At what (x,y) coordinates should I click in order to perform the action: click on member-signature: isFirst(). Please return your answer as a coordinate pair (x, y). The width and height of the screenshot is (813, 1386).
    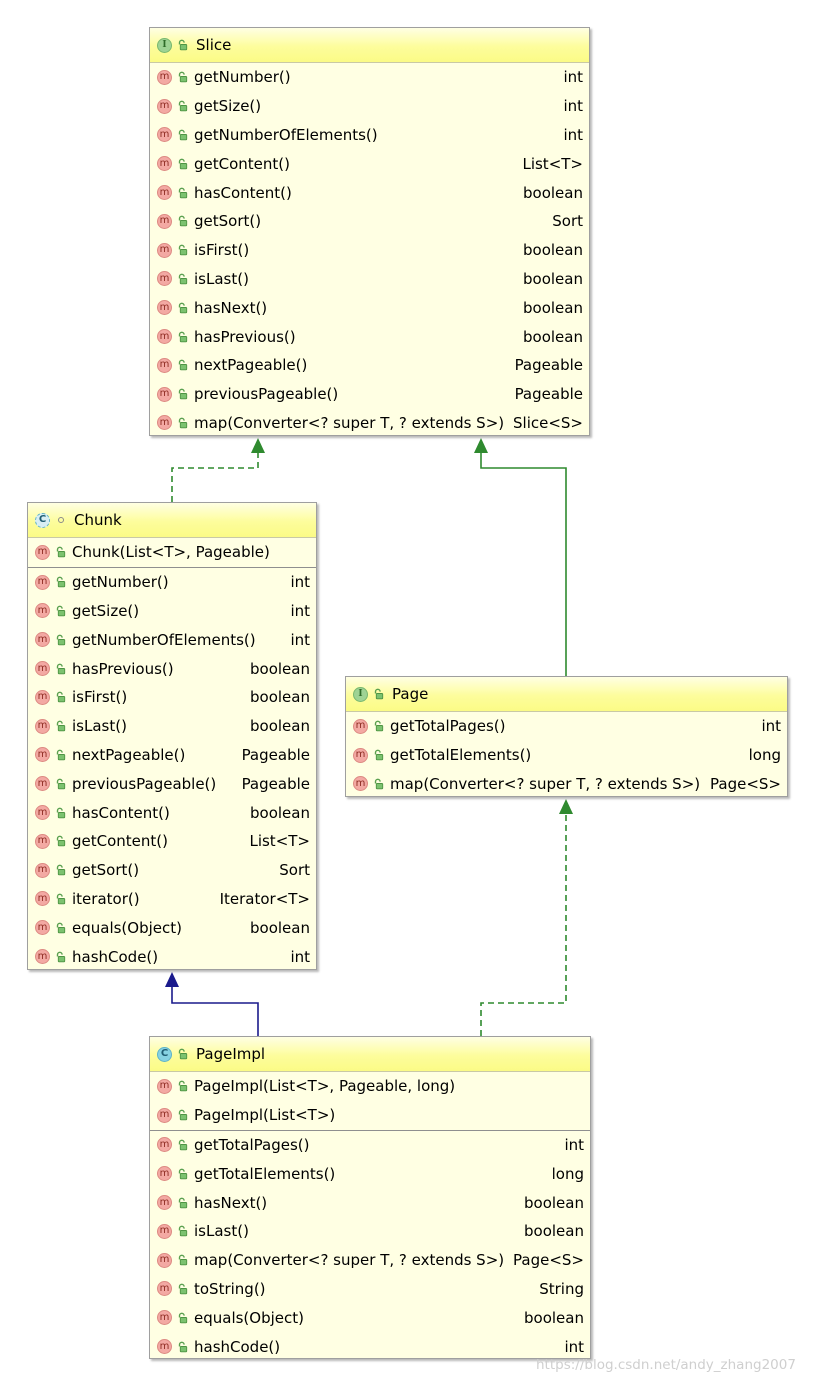
    Looking at the image, I should click on (100, 697).